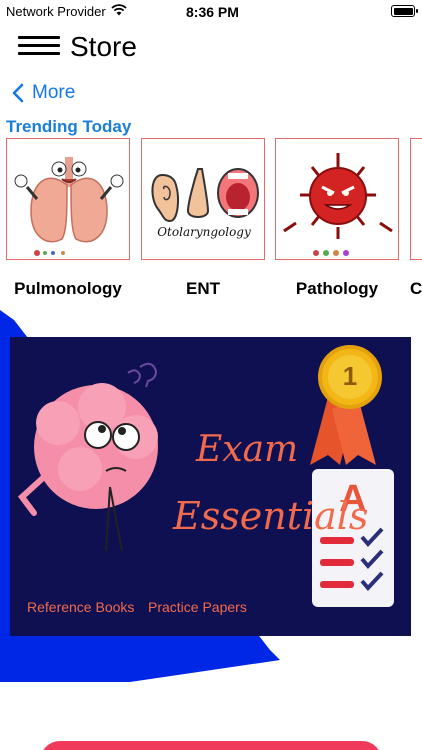  What do you see at coordinates (103, 46) in the screenshot?
I see `page-title: Store` at bounding box center [103, 46].